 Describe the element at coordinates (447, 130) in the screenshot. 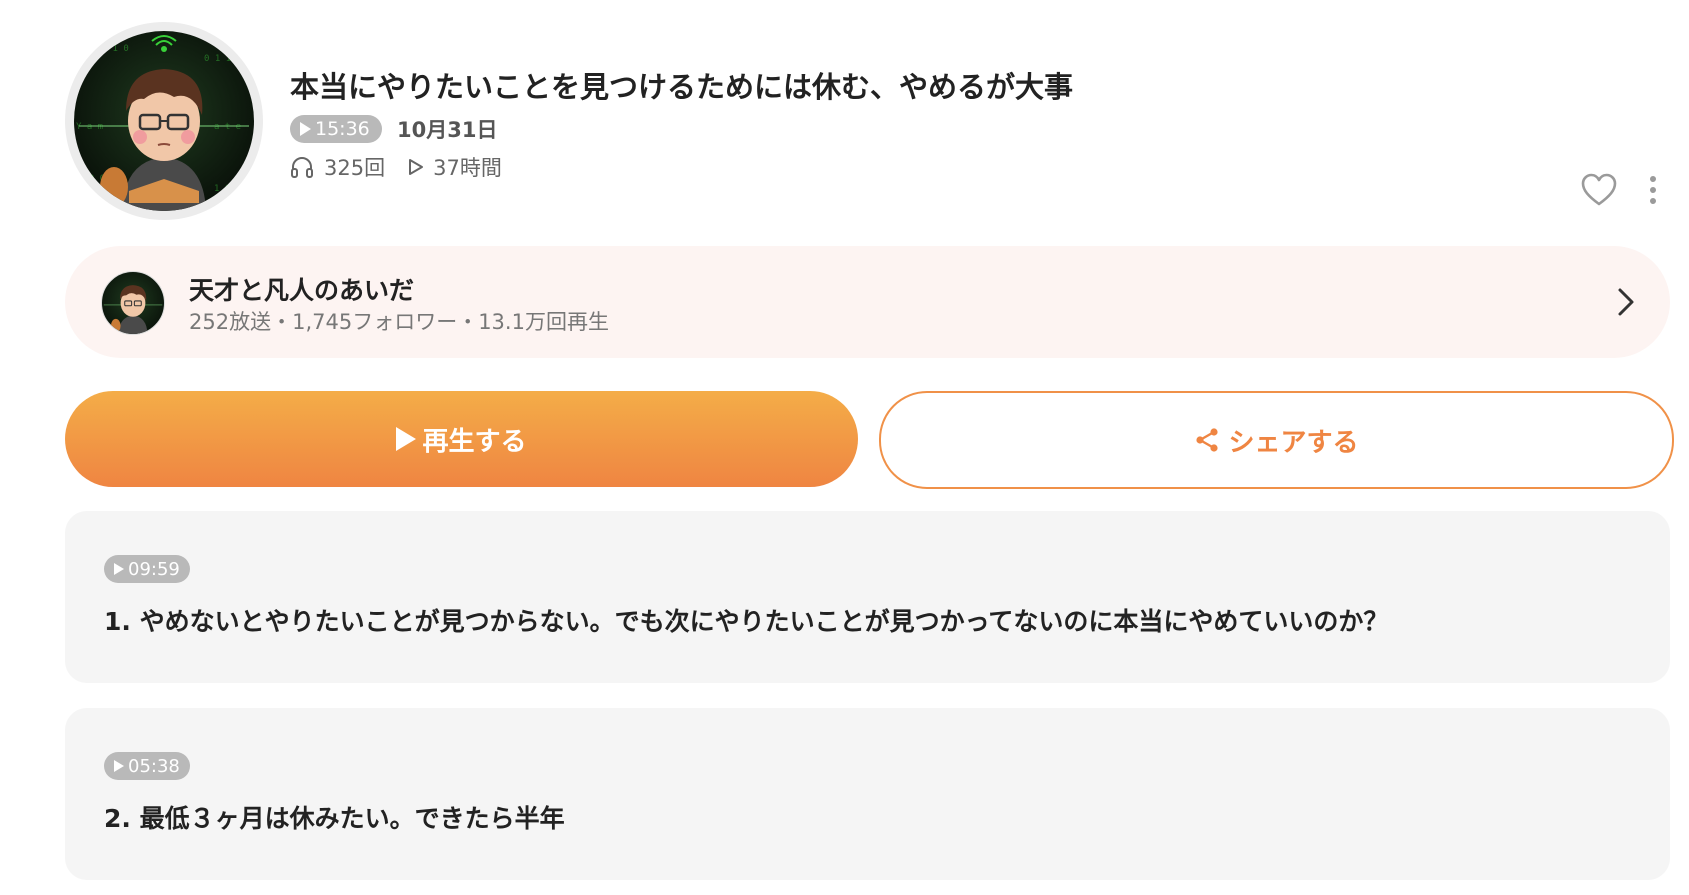

I see `episode-date: 10月31日` at that location.